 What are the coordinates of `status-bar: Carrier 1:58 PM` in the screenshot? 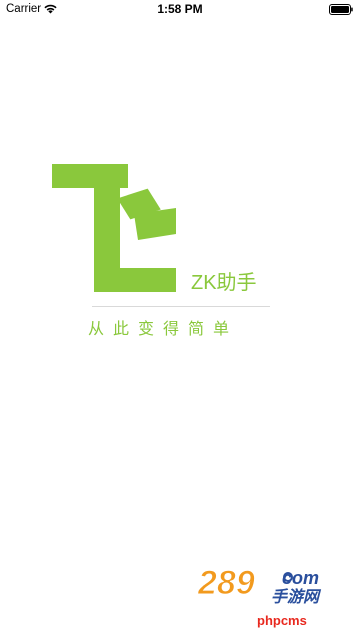 It's located at (180, 10).